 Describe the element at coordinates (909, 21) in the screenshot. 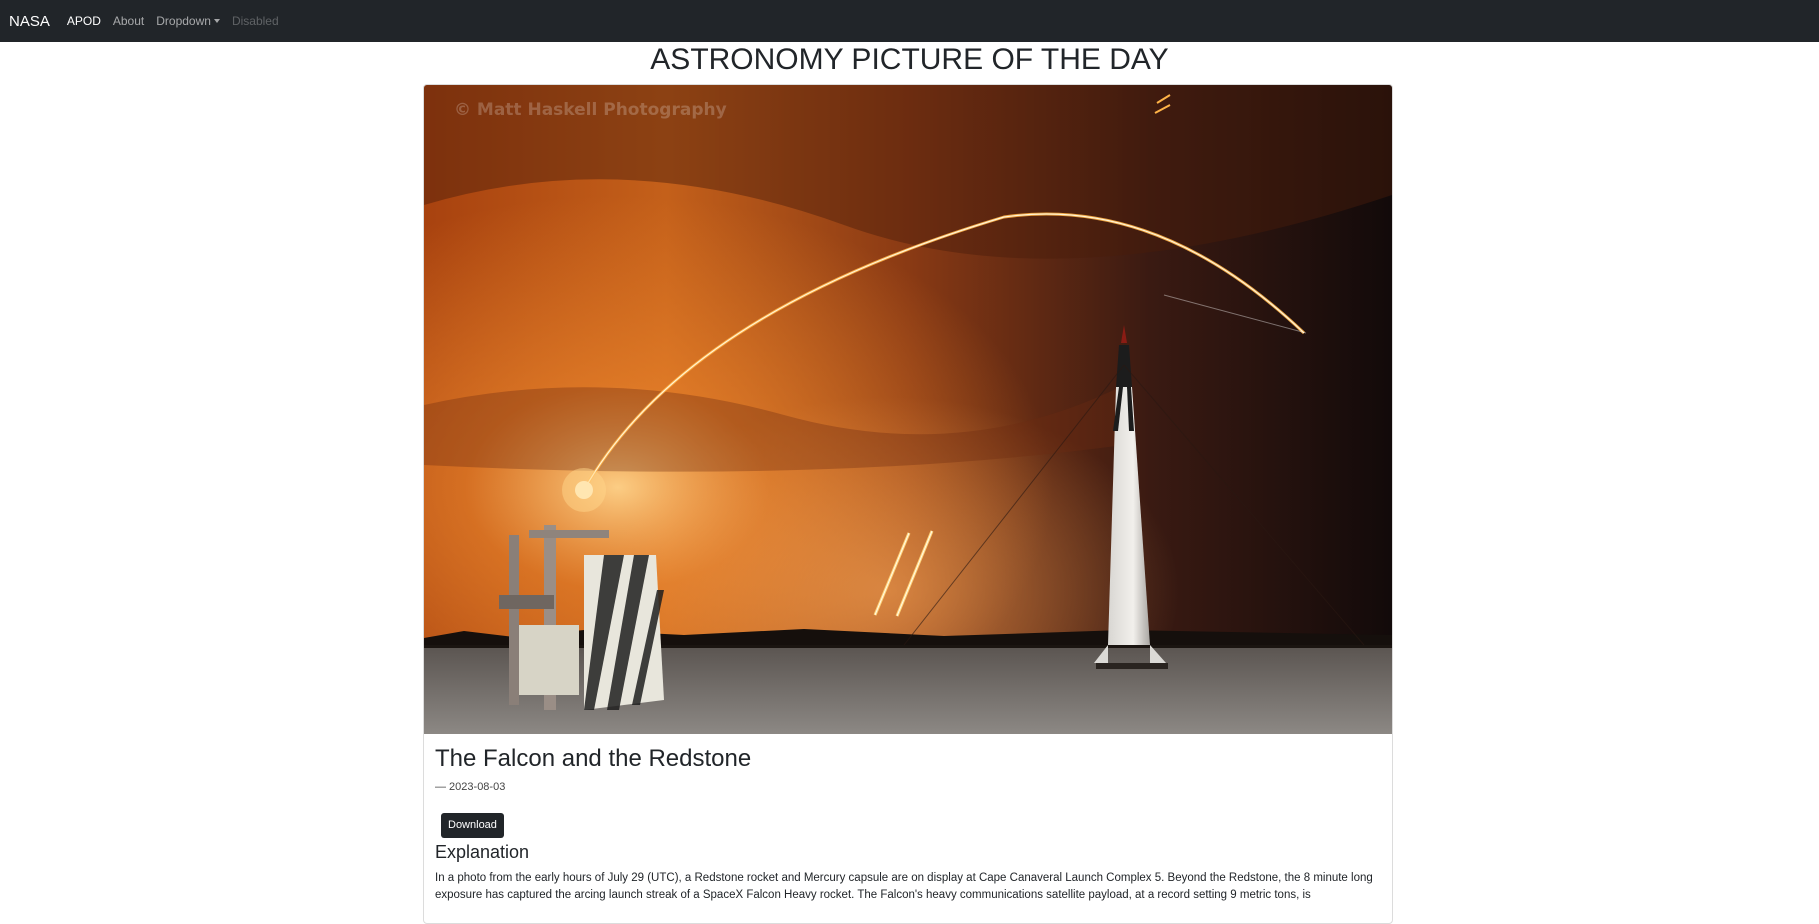

I see `navbar: NASA APOD About Dropdown Disabled` at that location.